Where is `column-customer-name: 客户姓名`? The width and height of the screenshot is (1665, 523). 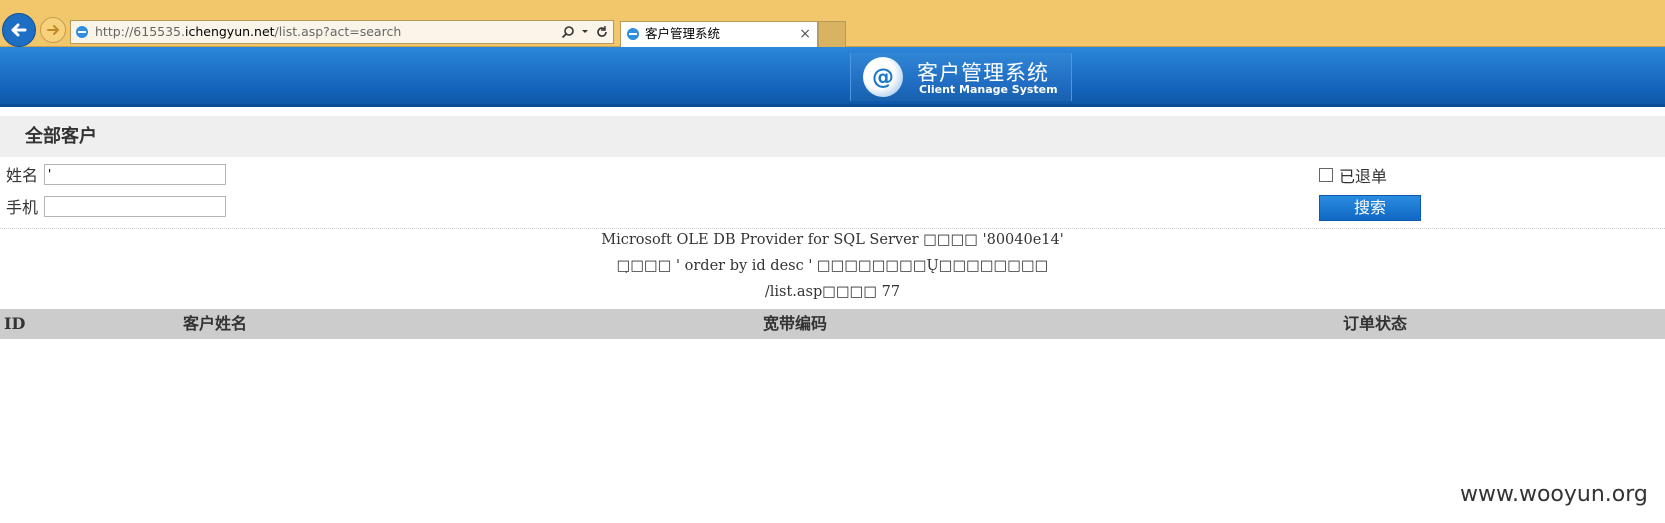
column-customer-name: 客户姓名 is located at coordinates (215, 323).